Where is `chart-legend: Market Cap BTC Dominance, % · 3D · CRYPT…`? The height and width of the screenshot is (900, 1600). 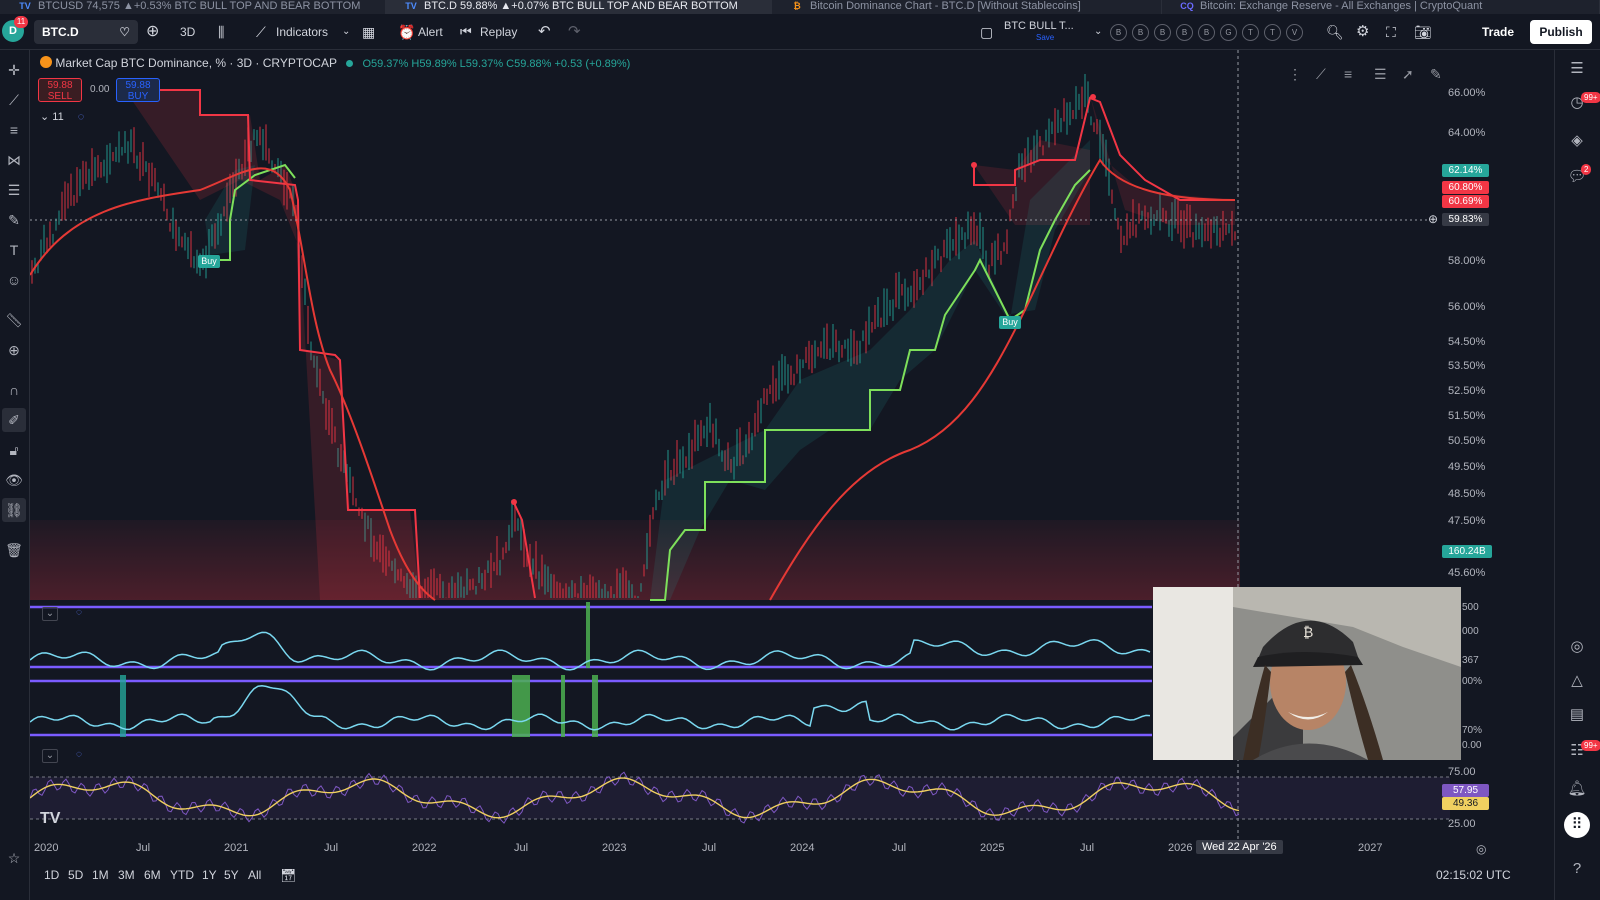 chart-legend: Market Cap BTC Dominance, % · 3D · CRYPT… is located at coordinates (335, 63).